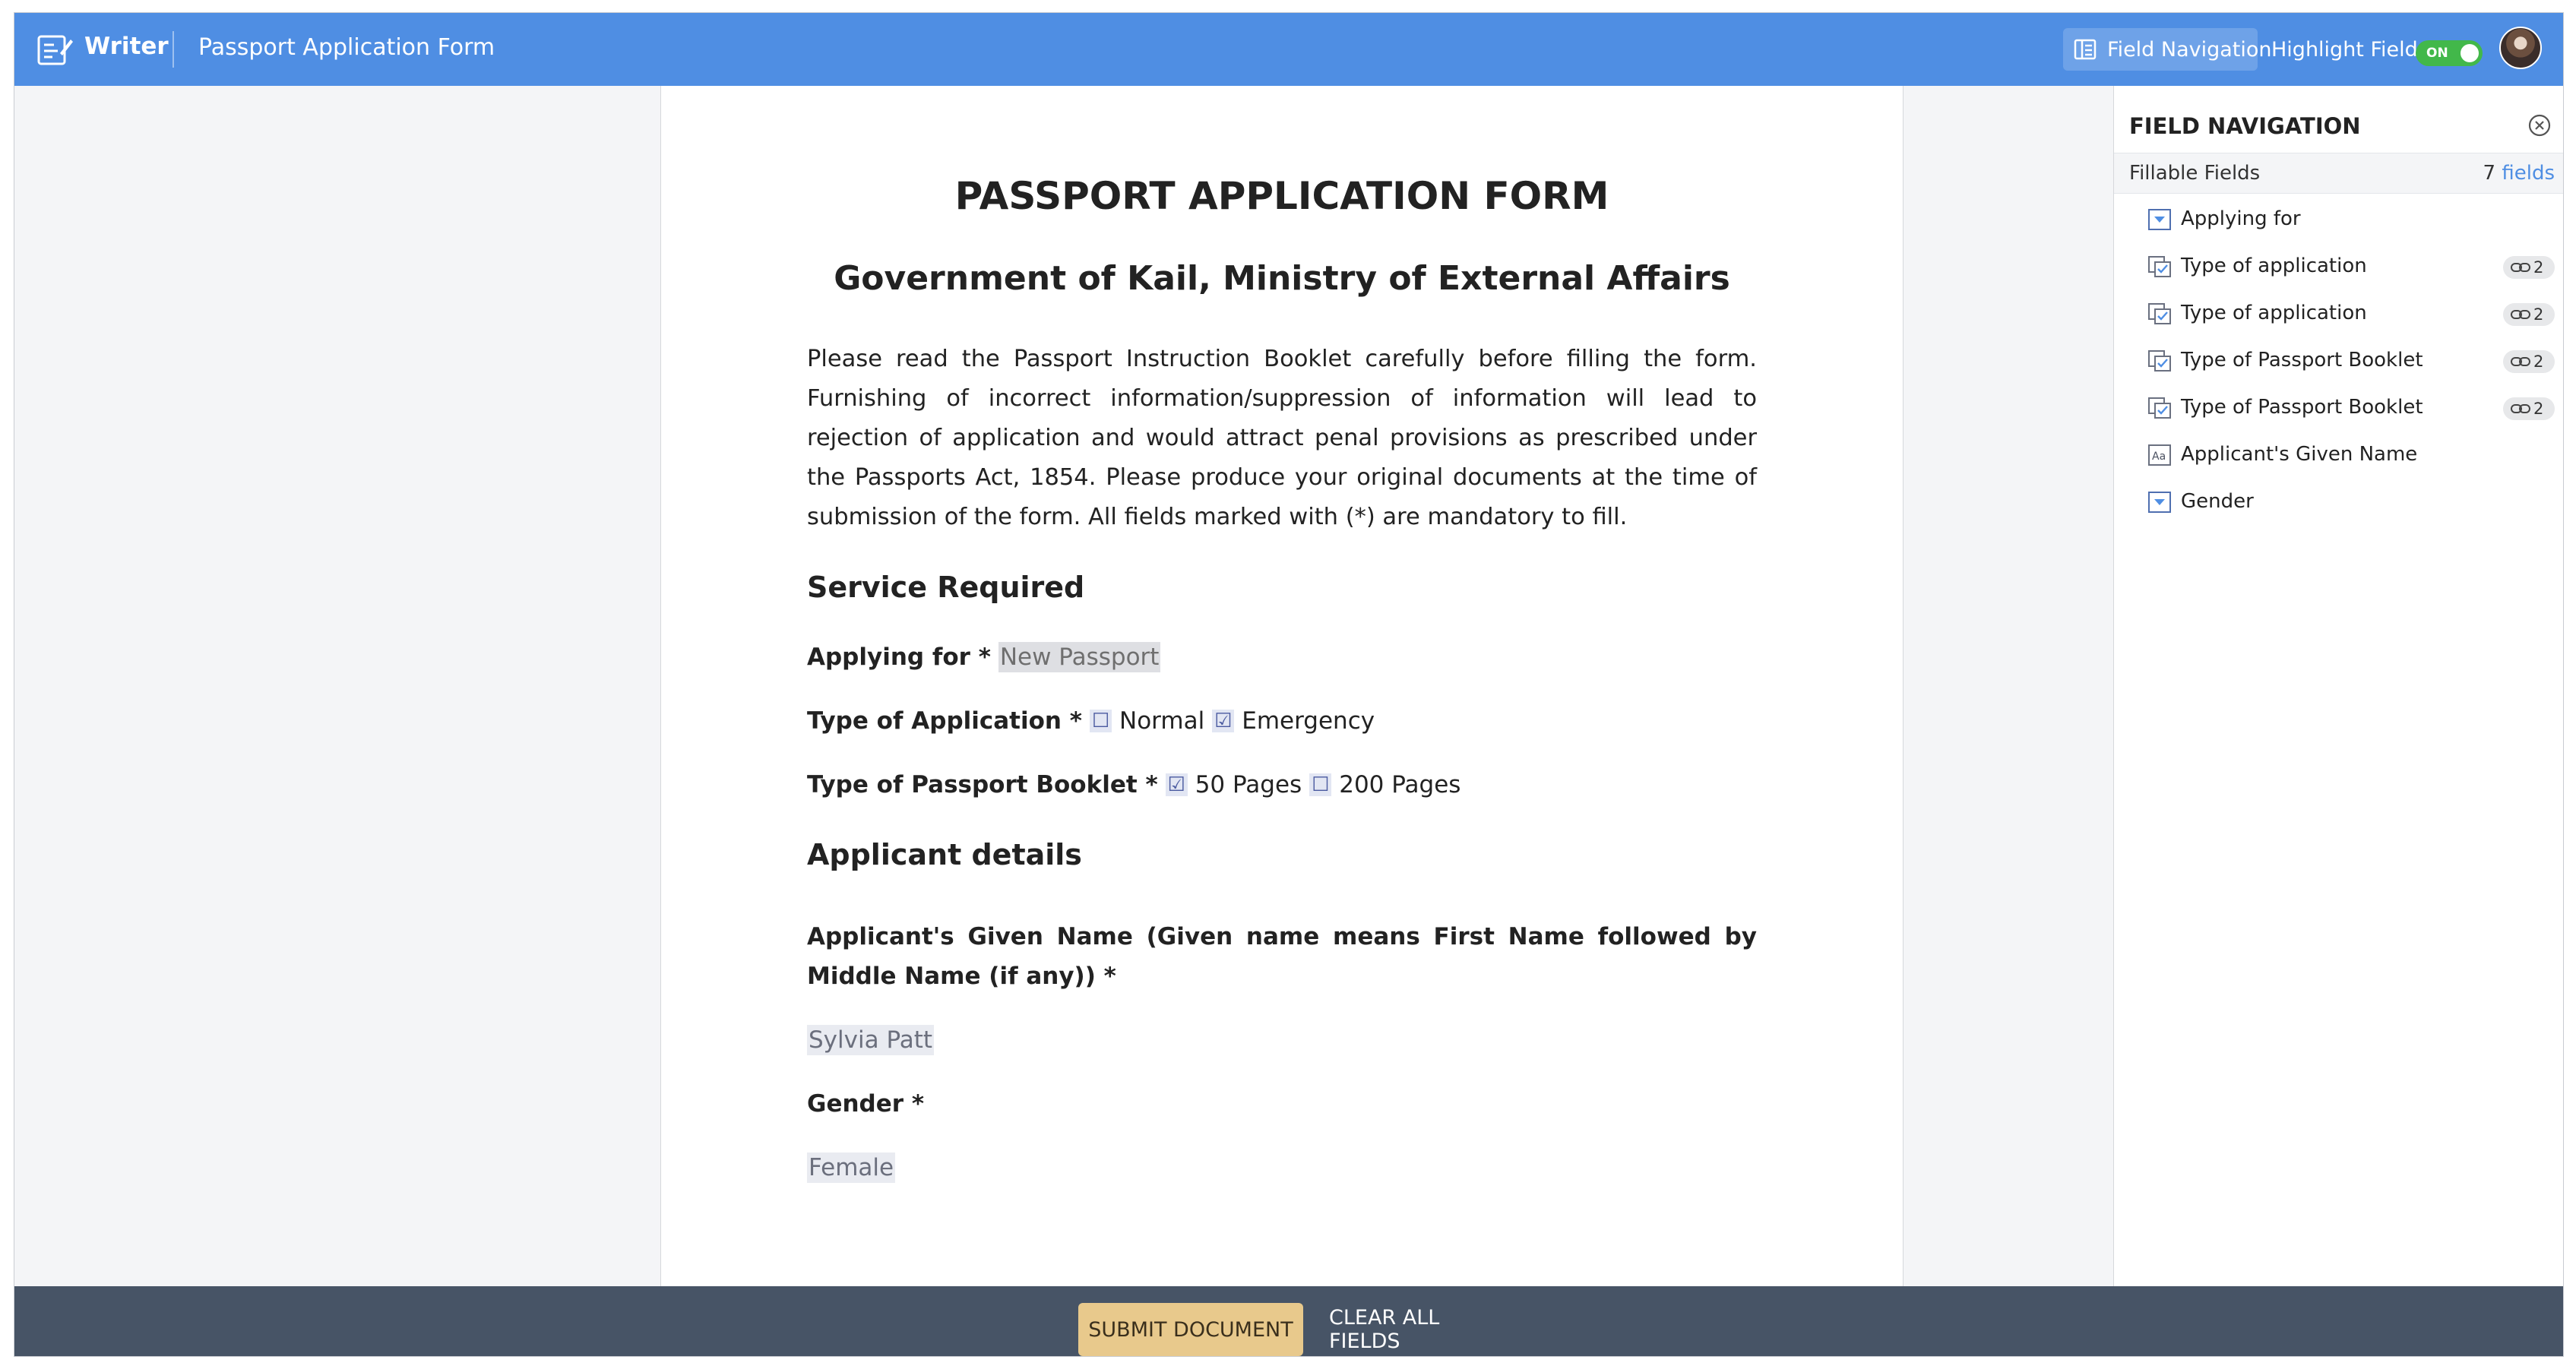  Describe the element at coordinates (945, 855) in the screenshot. I see `section-applicant-details: Applicant details` at that location.